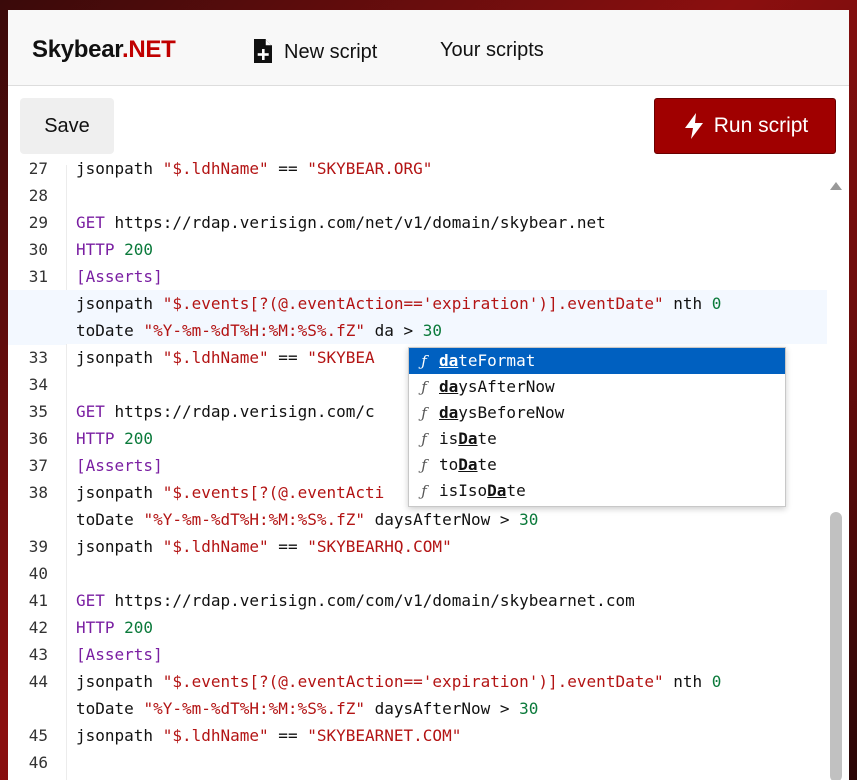  I want to click on line-number: 38, so click(38, 492).